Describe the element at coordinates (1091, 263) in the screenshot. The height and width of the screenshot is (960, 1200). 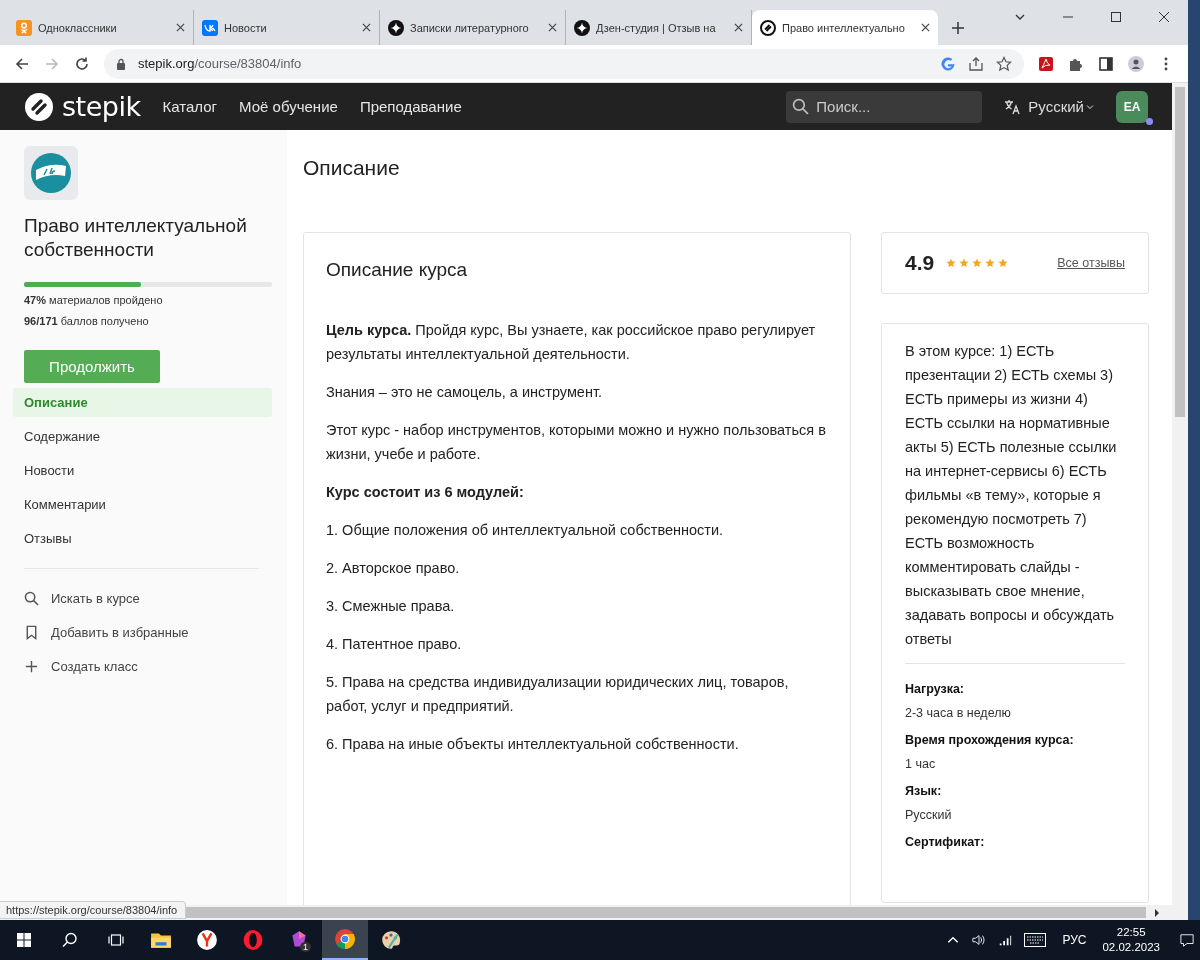
I see `all-reviews-link: Все отзывы` at that location.